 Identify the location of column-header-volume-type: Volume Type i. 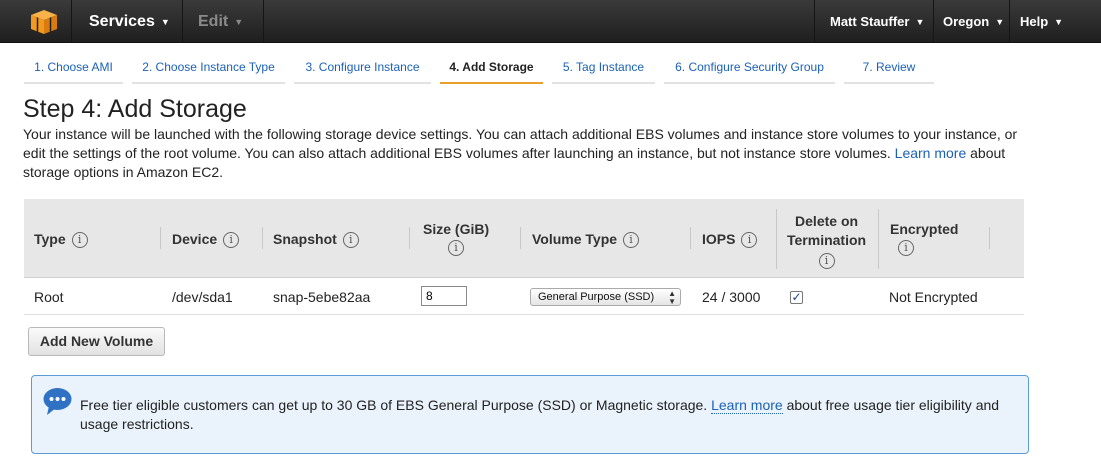
(586, 239).